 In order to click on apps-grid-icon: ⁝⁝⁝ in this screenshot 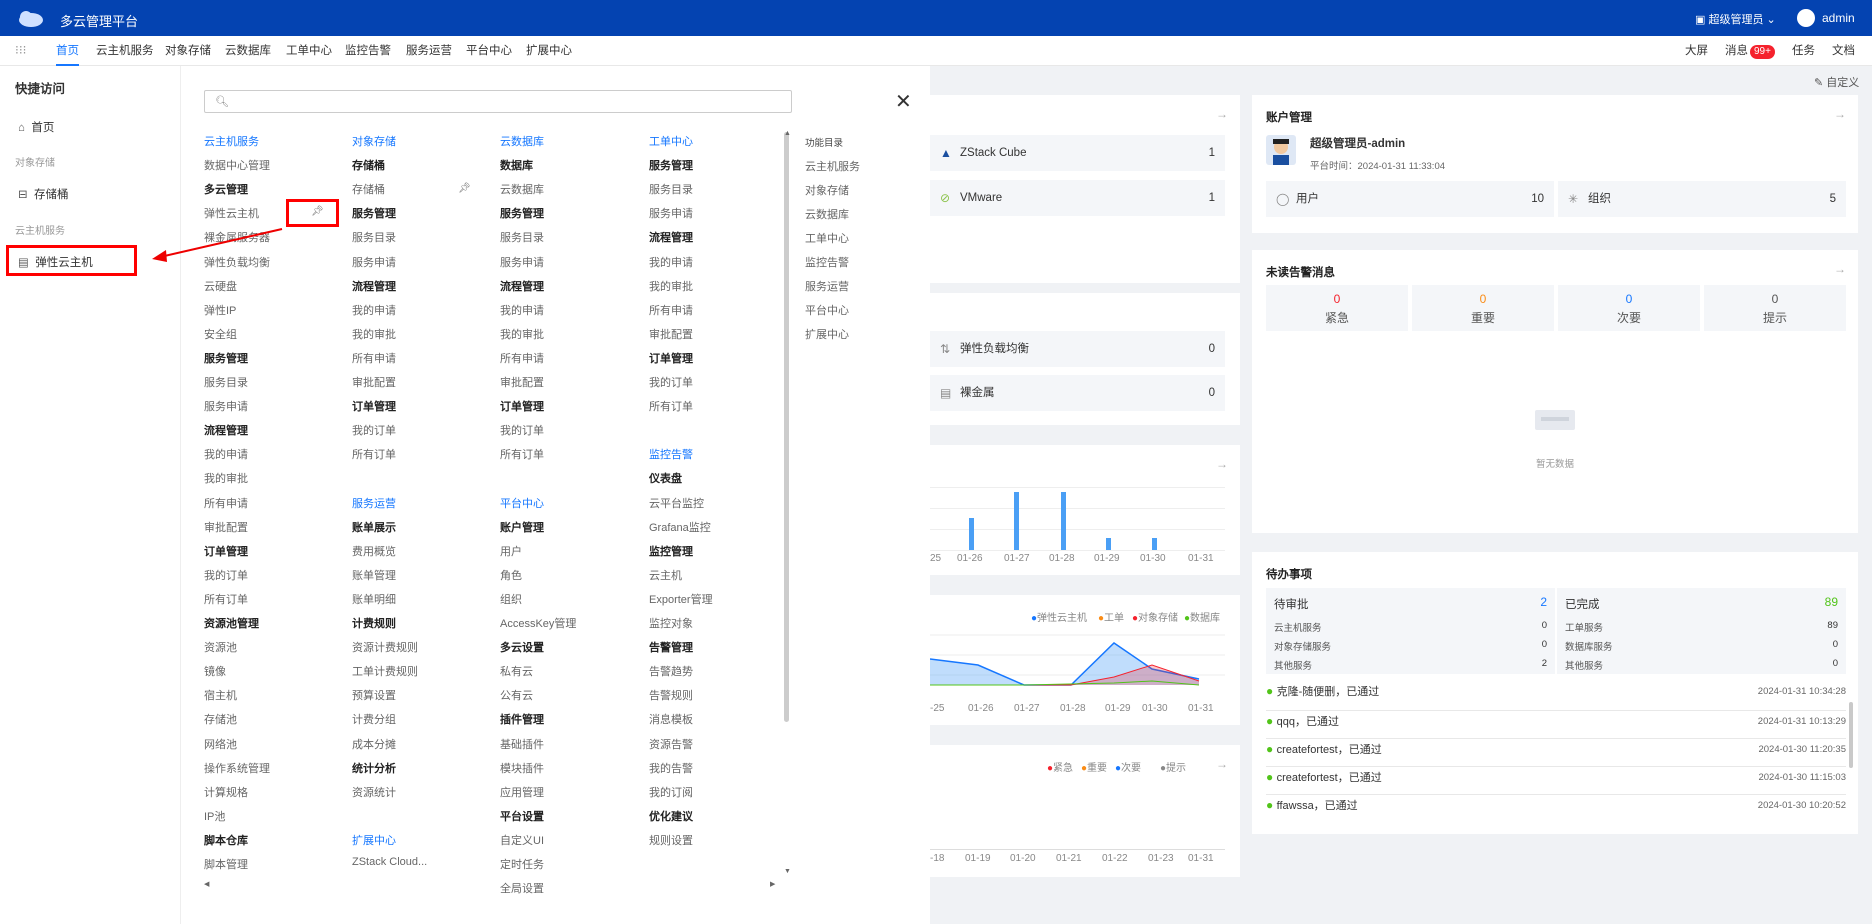, I will do `click(20, 50)`.